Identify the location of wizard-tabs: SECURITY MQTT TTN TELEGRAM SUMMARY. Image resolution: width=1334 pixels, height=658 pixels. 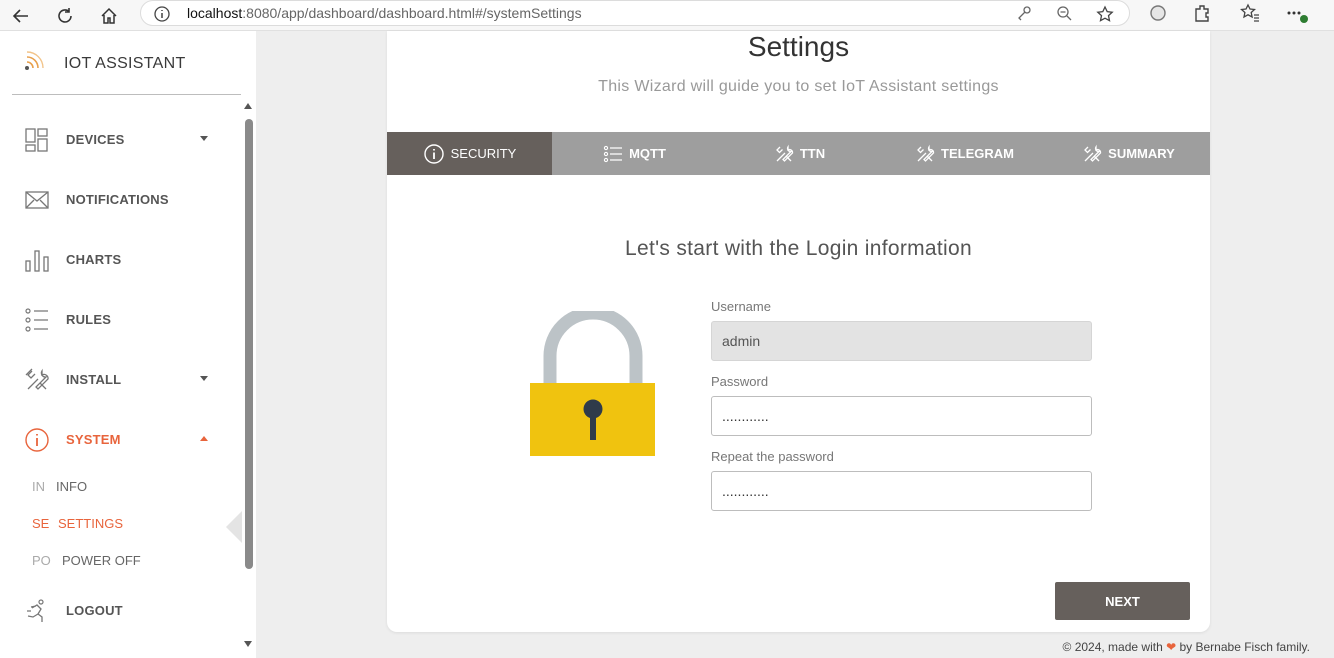
(798, 153).